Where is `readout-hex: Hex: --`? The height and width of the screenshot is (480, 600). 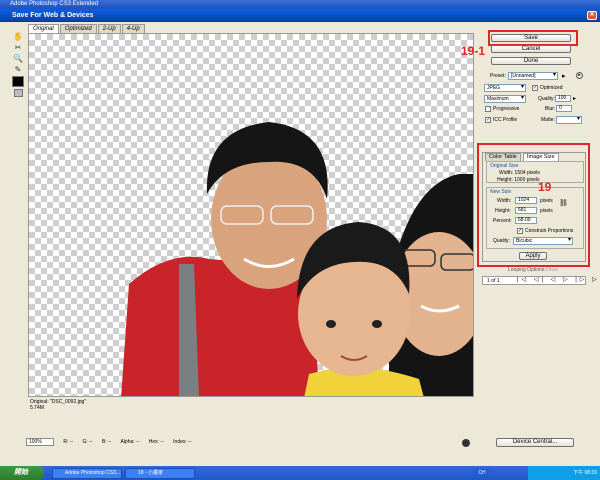 readout-hex: Hex: -- is located at coordinates (156, 442).